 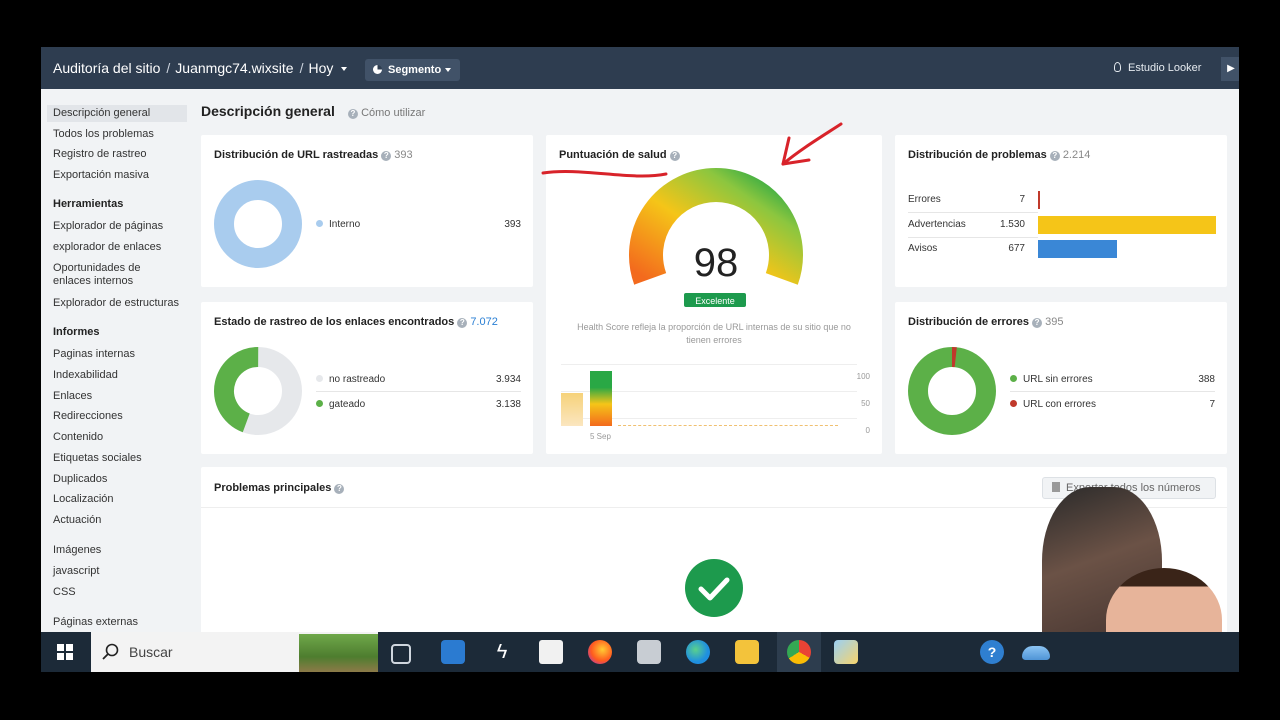 I want to click on sidebar-item-performance: Actuación, so click(x=117, y=520).